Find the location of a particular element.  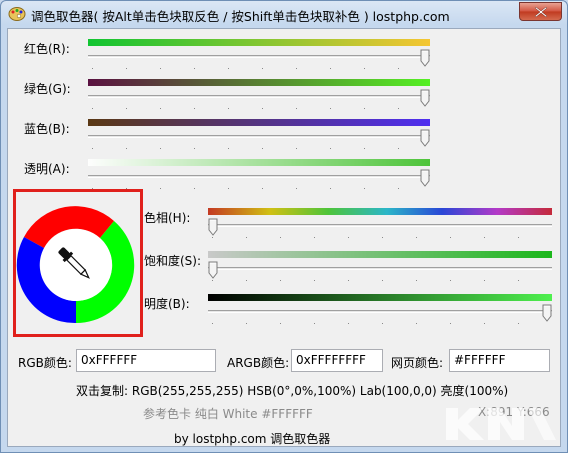

web-color-field: #FFFFFF is located at coordinates (499, 360).